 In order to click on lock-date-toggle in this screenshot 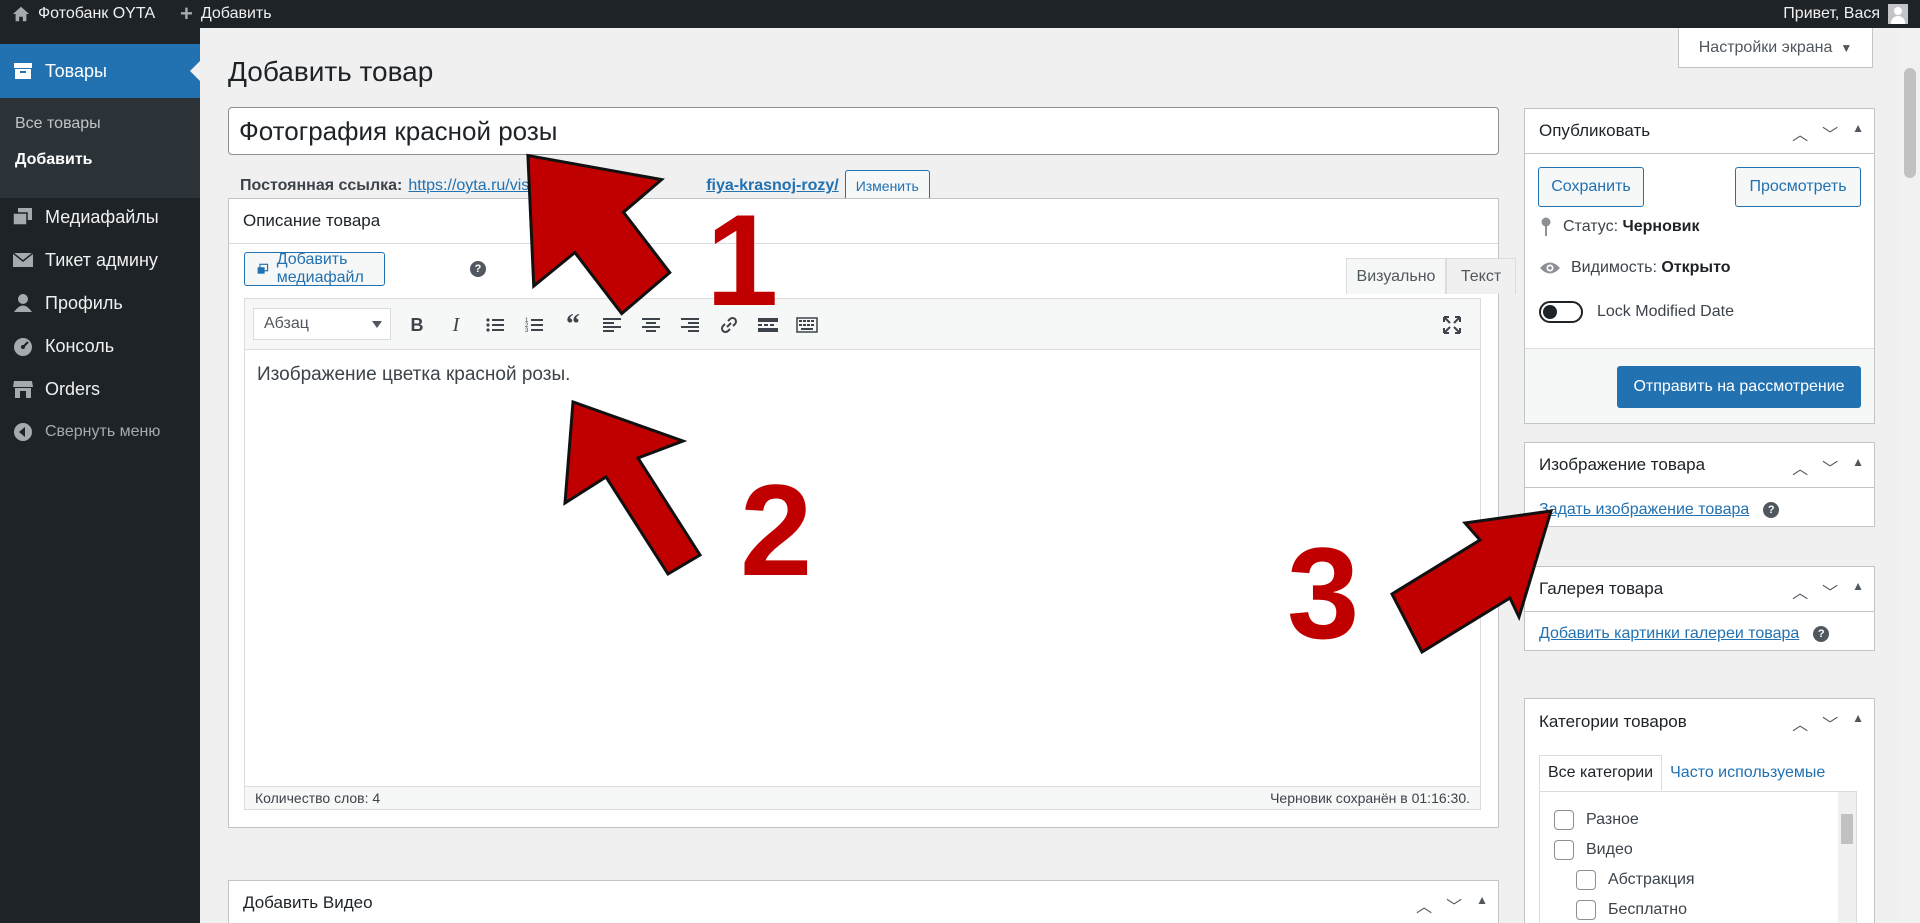, I will do `click(1561, 312)`.